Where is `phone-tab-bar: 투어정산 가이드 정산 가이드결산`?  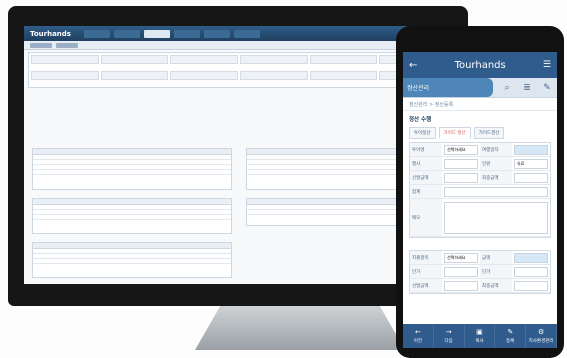 phone-tab-bar: 투어정산 가이드 정산 가이드결산 is located at coordinates (480, 133).